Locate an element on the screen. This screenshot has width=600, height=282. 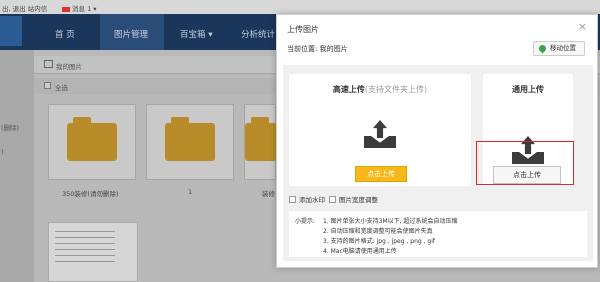
mail-icon is located at coordinates (66, 9).